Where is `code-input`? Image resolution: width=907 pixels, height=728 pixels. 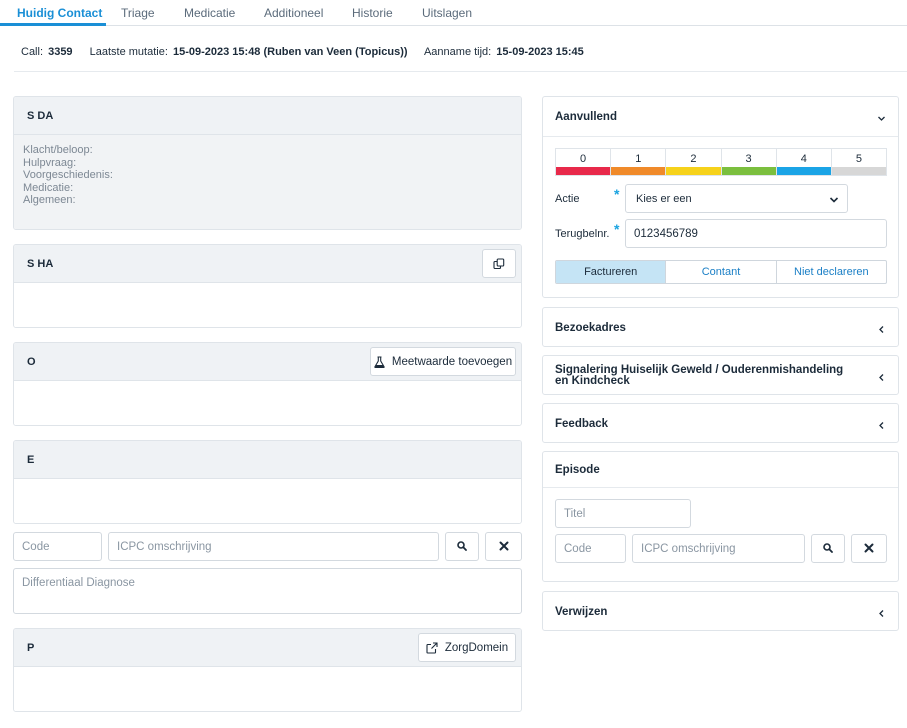 code-input is located at coordinates (57, 546).